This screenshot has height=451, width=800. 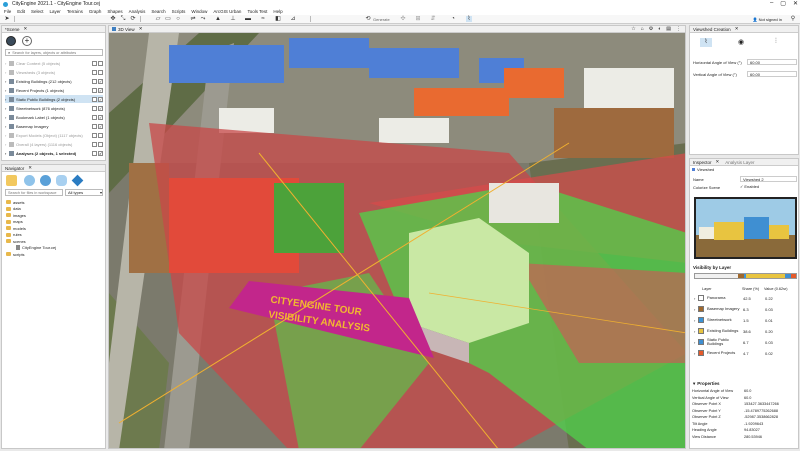 What do you see at coordinates (158, 11) in the screenshot?
I see `menu-search: Search` at bounding box center [158, 11].